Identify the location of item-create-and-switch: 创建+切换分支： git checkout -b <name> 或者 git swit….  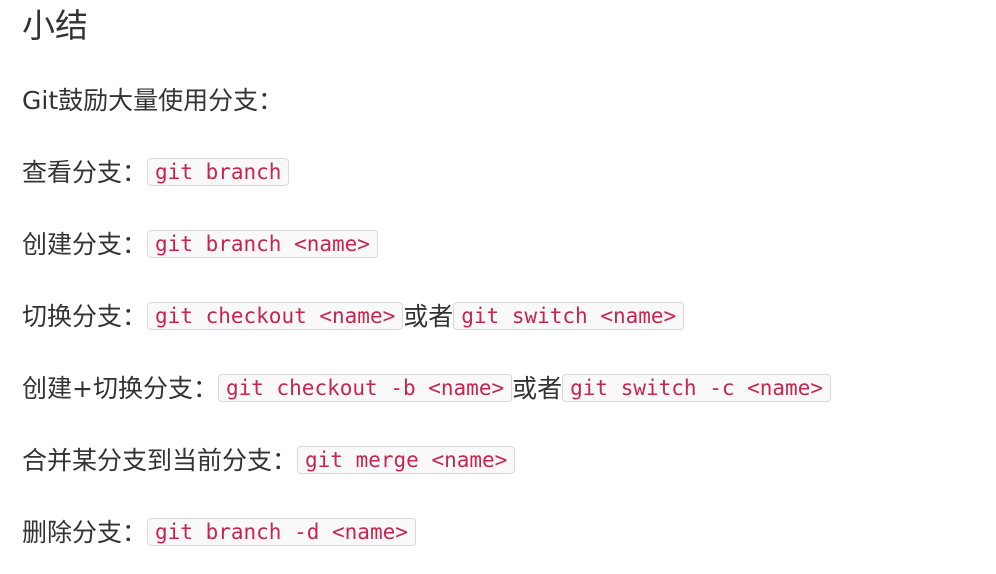
(426, 388).